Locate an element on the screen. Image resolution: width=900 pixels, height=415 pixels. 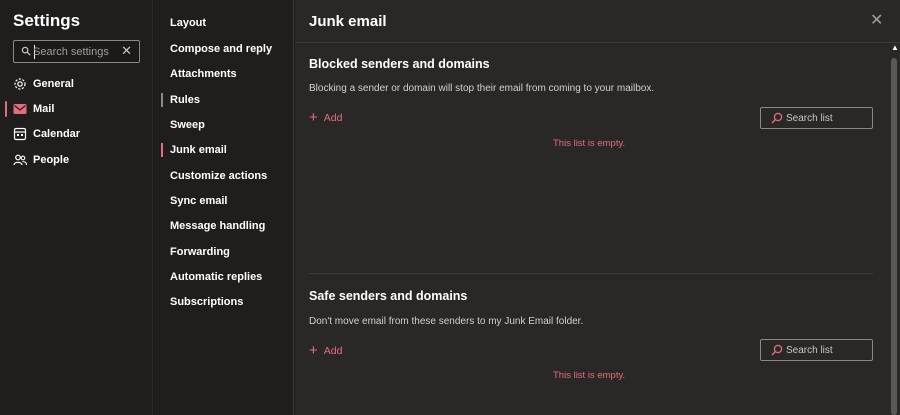
category-mail: Mail is located at coordinates (33, 109).